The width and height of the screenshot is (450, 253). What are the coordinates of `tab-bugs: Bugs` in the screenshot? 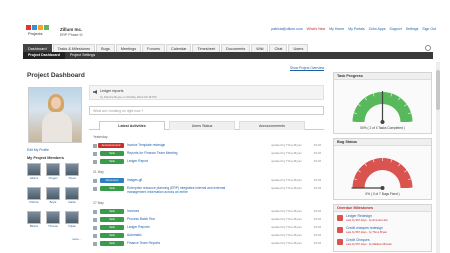 It's located at (105, 48).